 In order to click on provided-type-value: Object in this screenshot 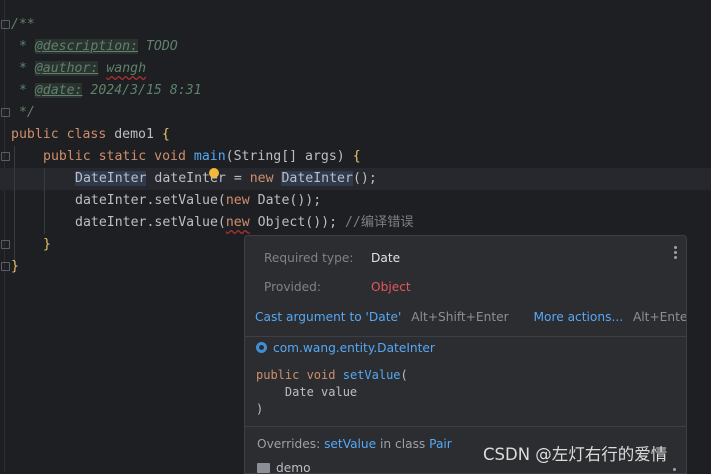, I will do `click(391, 287)`.